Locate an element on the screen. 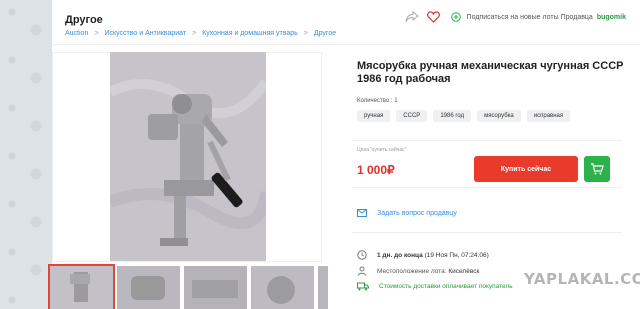 The width and height of the screenshot is (640, 309). clock-icon is located at coordinates (362, 255).